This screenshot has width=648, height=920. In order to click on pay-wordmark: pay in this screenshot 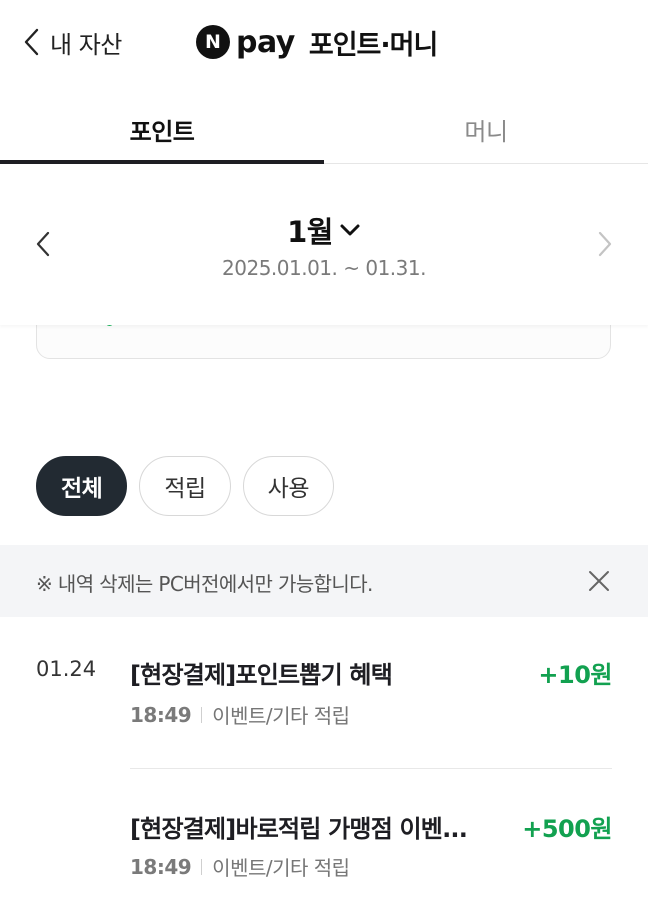, I will do `click(265, 42)`.